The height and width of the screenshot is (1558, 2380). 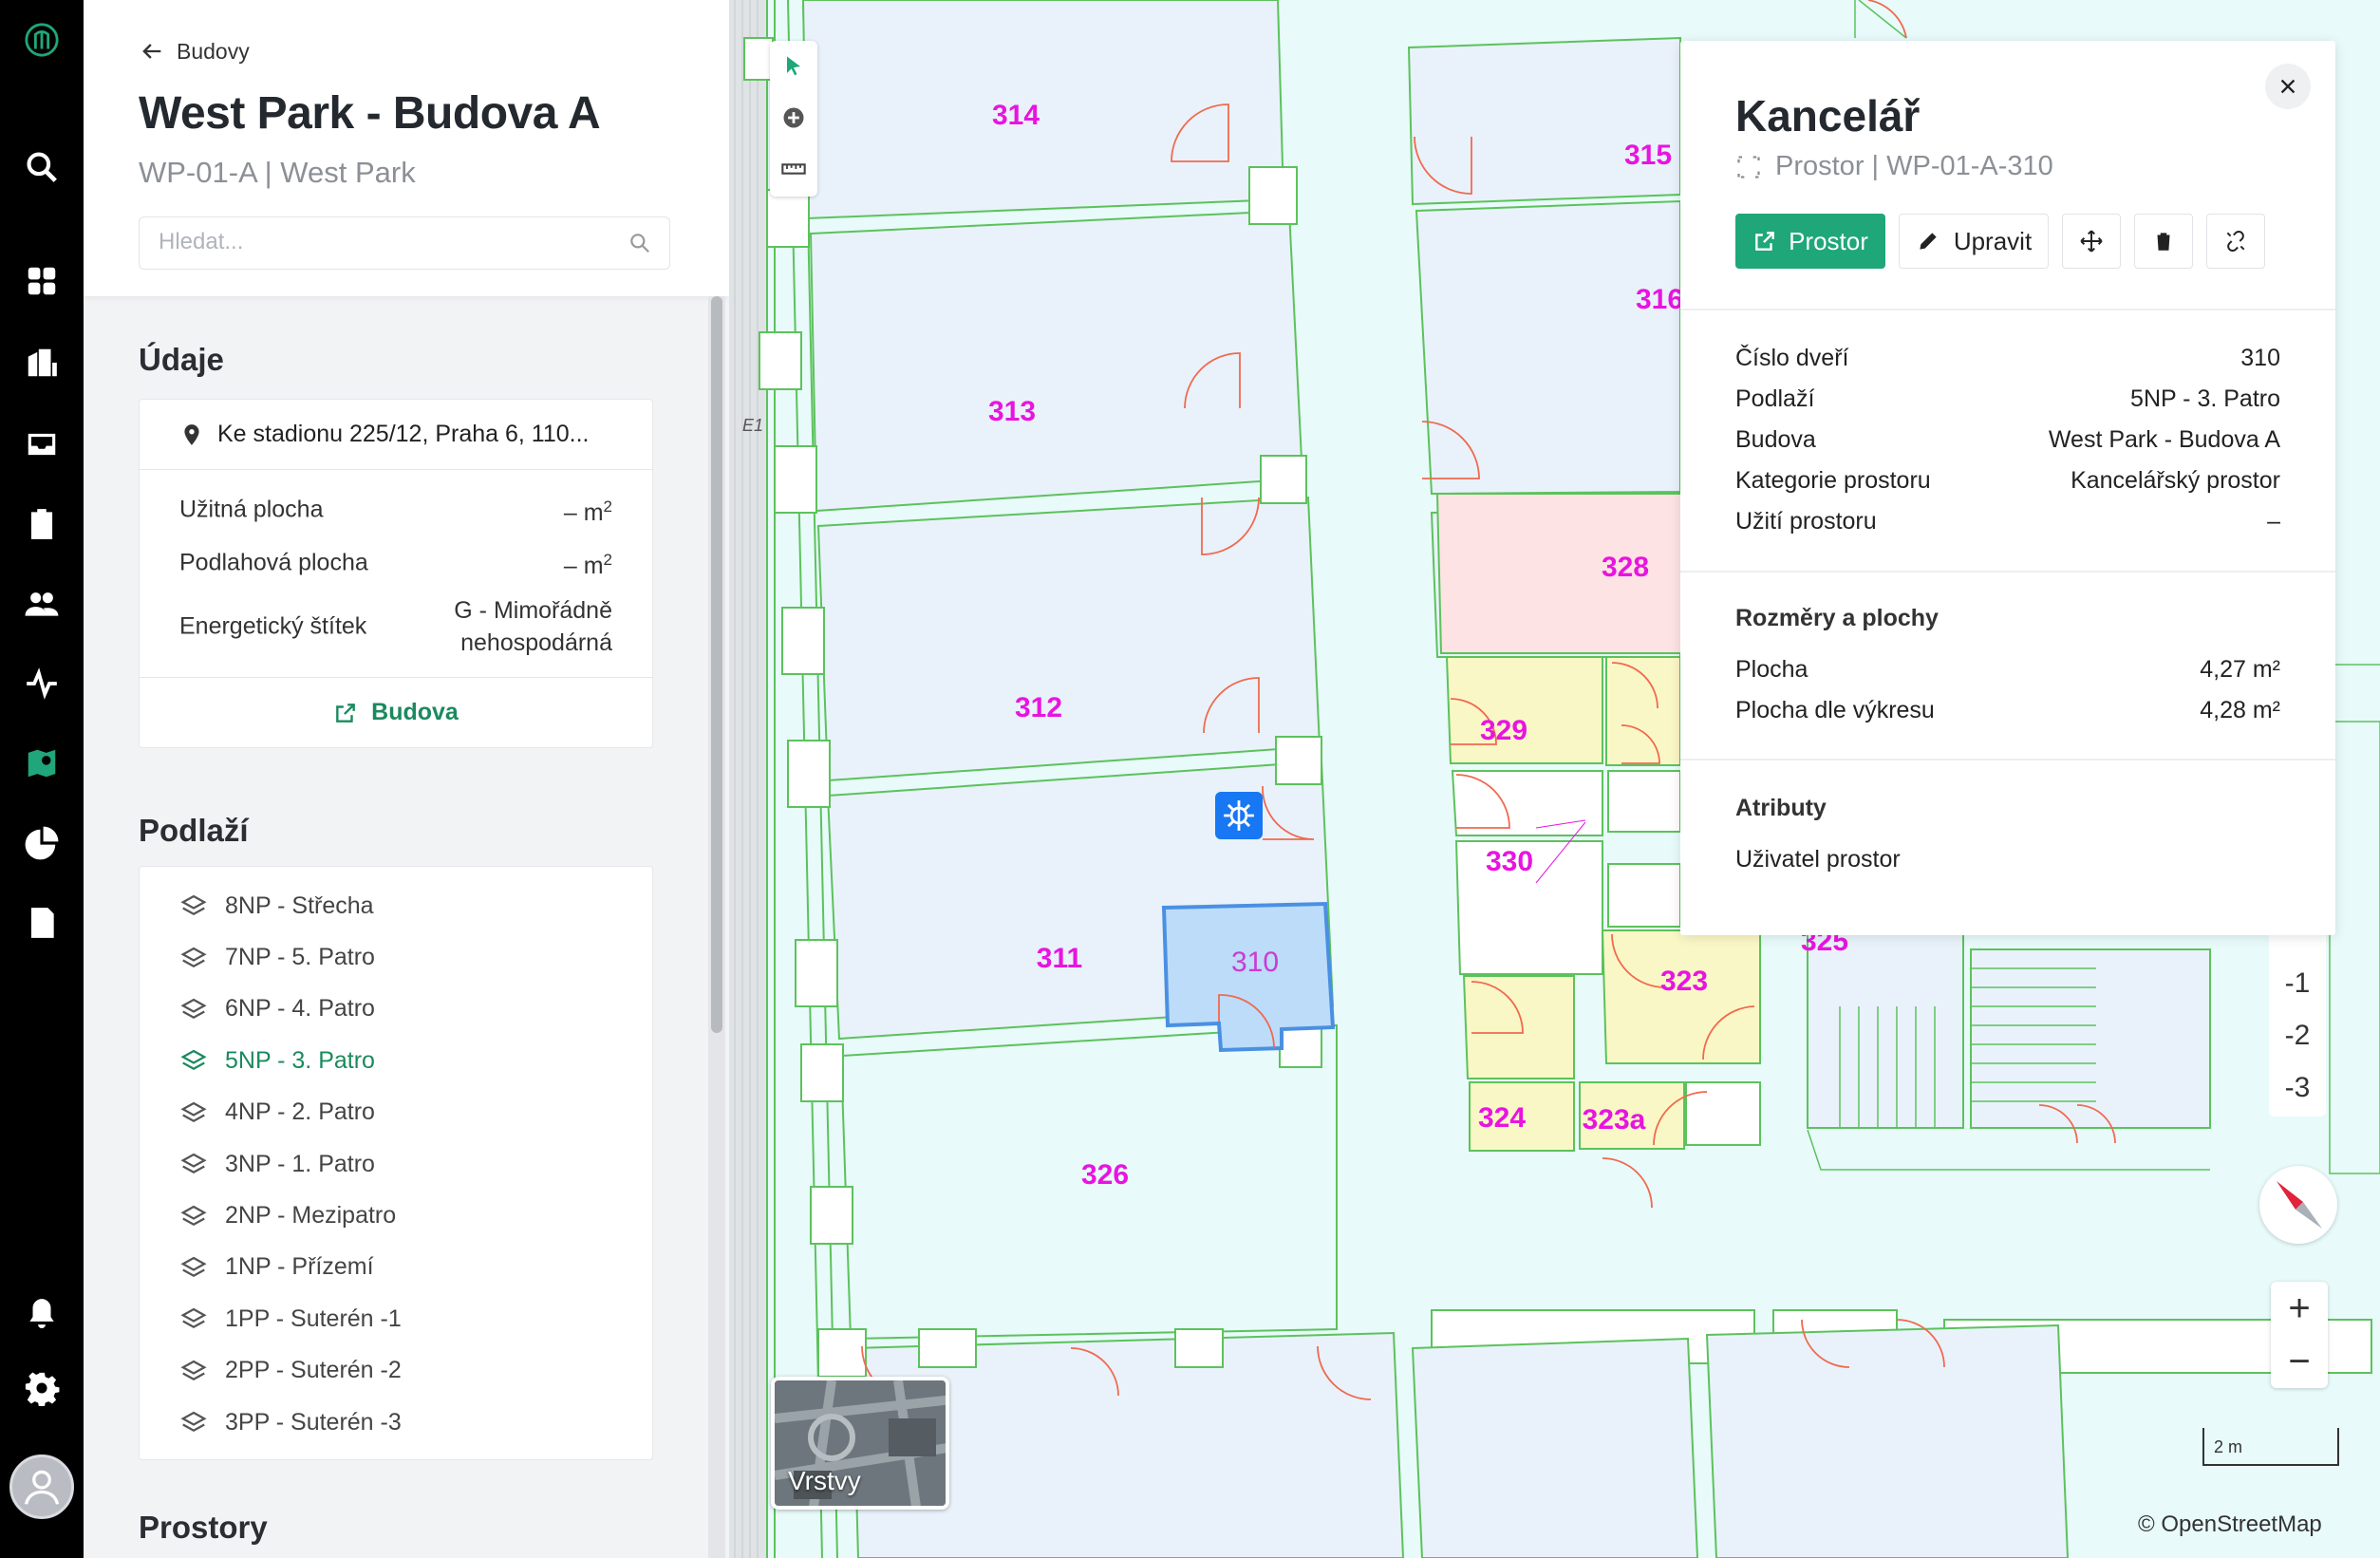 I want to click on room-label-310: 310, so click(x=1255, y=963).